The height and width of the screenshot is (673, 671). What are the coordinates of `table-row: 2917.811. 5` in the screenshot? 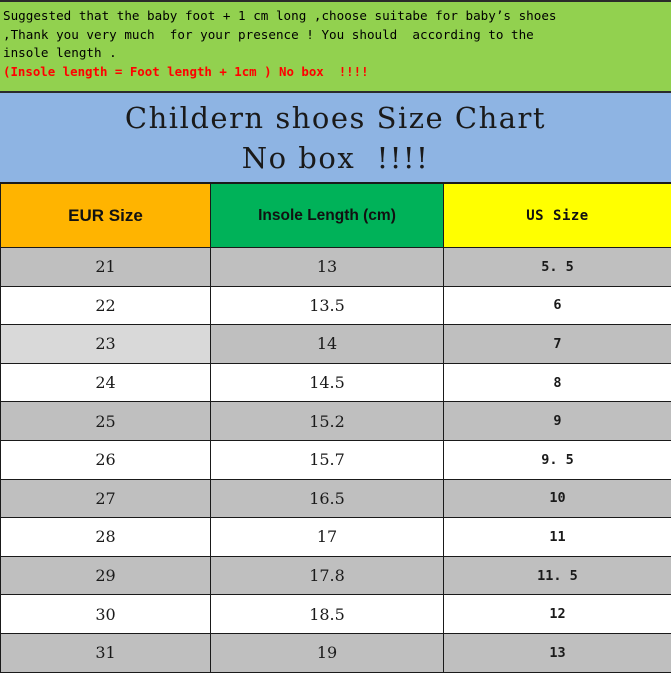 It's located at (336, 575).